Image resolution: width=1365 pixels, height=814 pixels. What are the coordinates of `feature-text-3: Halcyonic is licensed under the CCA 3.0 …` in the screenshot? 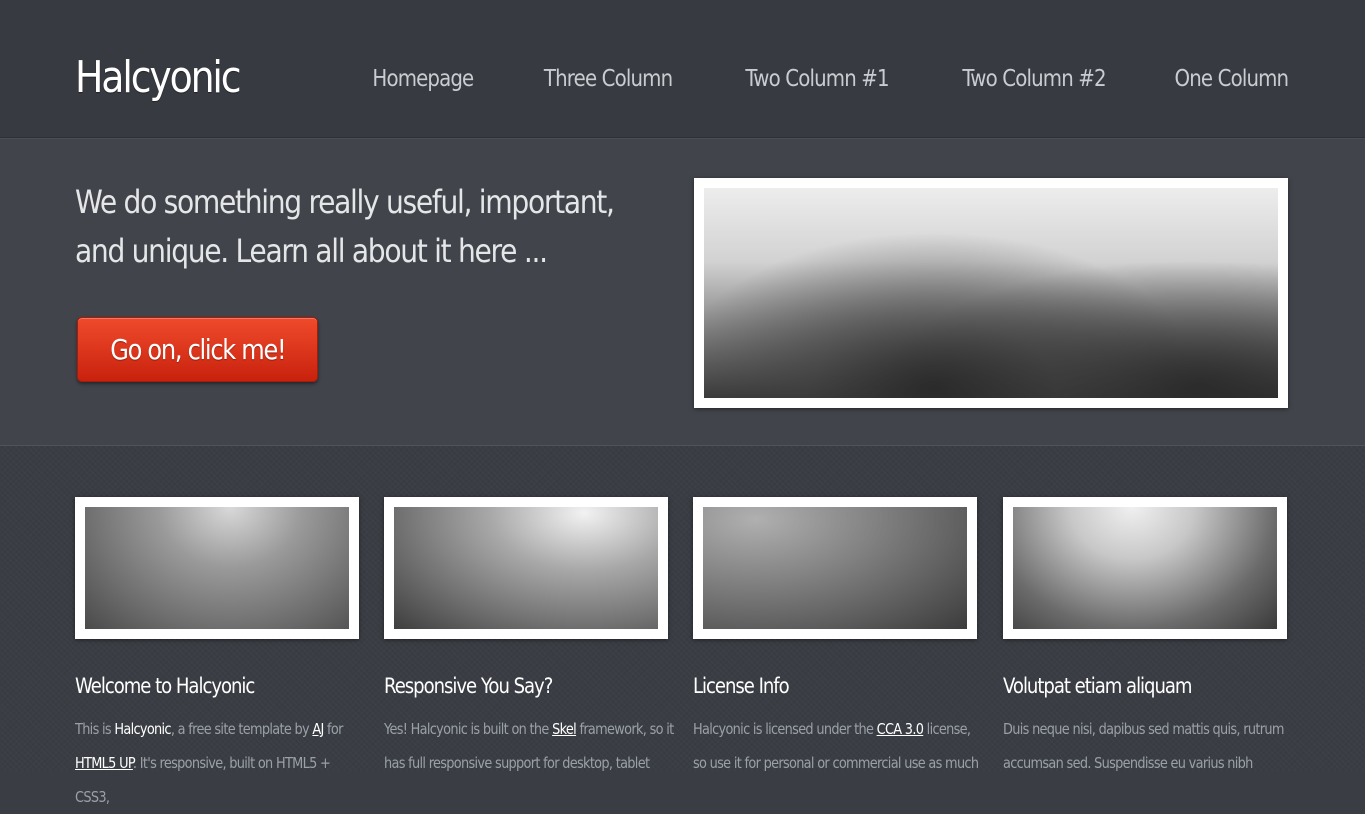 It's located at (839, 746).